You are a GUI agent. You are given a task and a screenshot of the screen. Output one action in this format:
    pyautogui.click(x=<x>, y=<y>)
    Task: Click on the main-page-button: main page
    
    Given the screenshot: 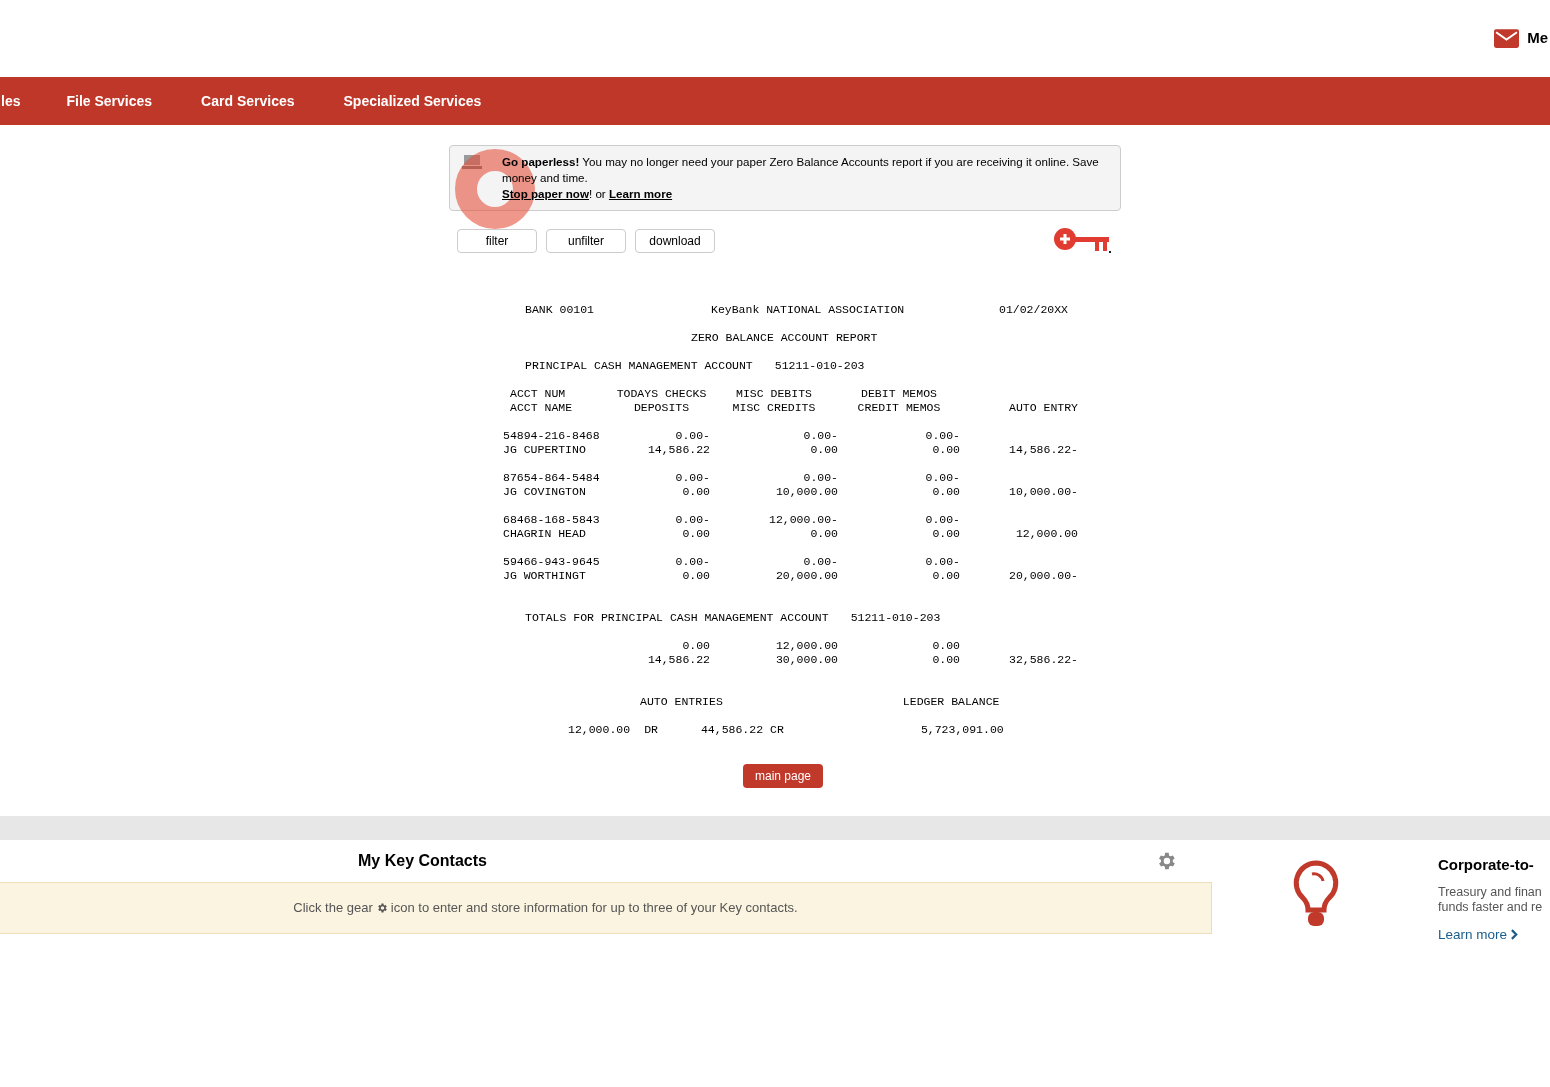 What is the action you would take?
    pyautogui.click(x=783, y=776)
    